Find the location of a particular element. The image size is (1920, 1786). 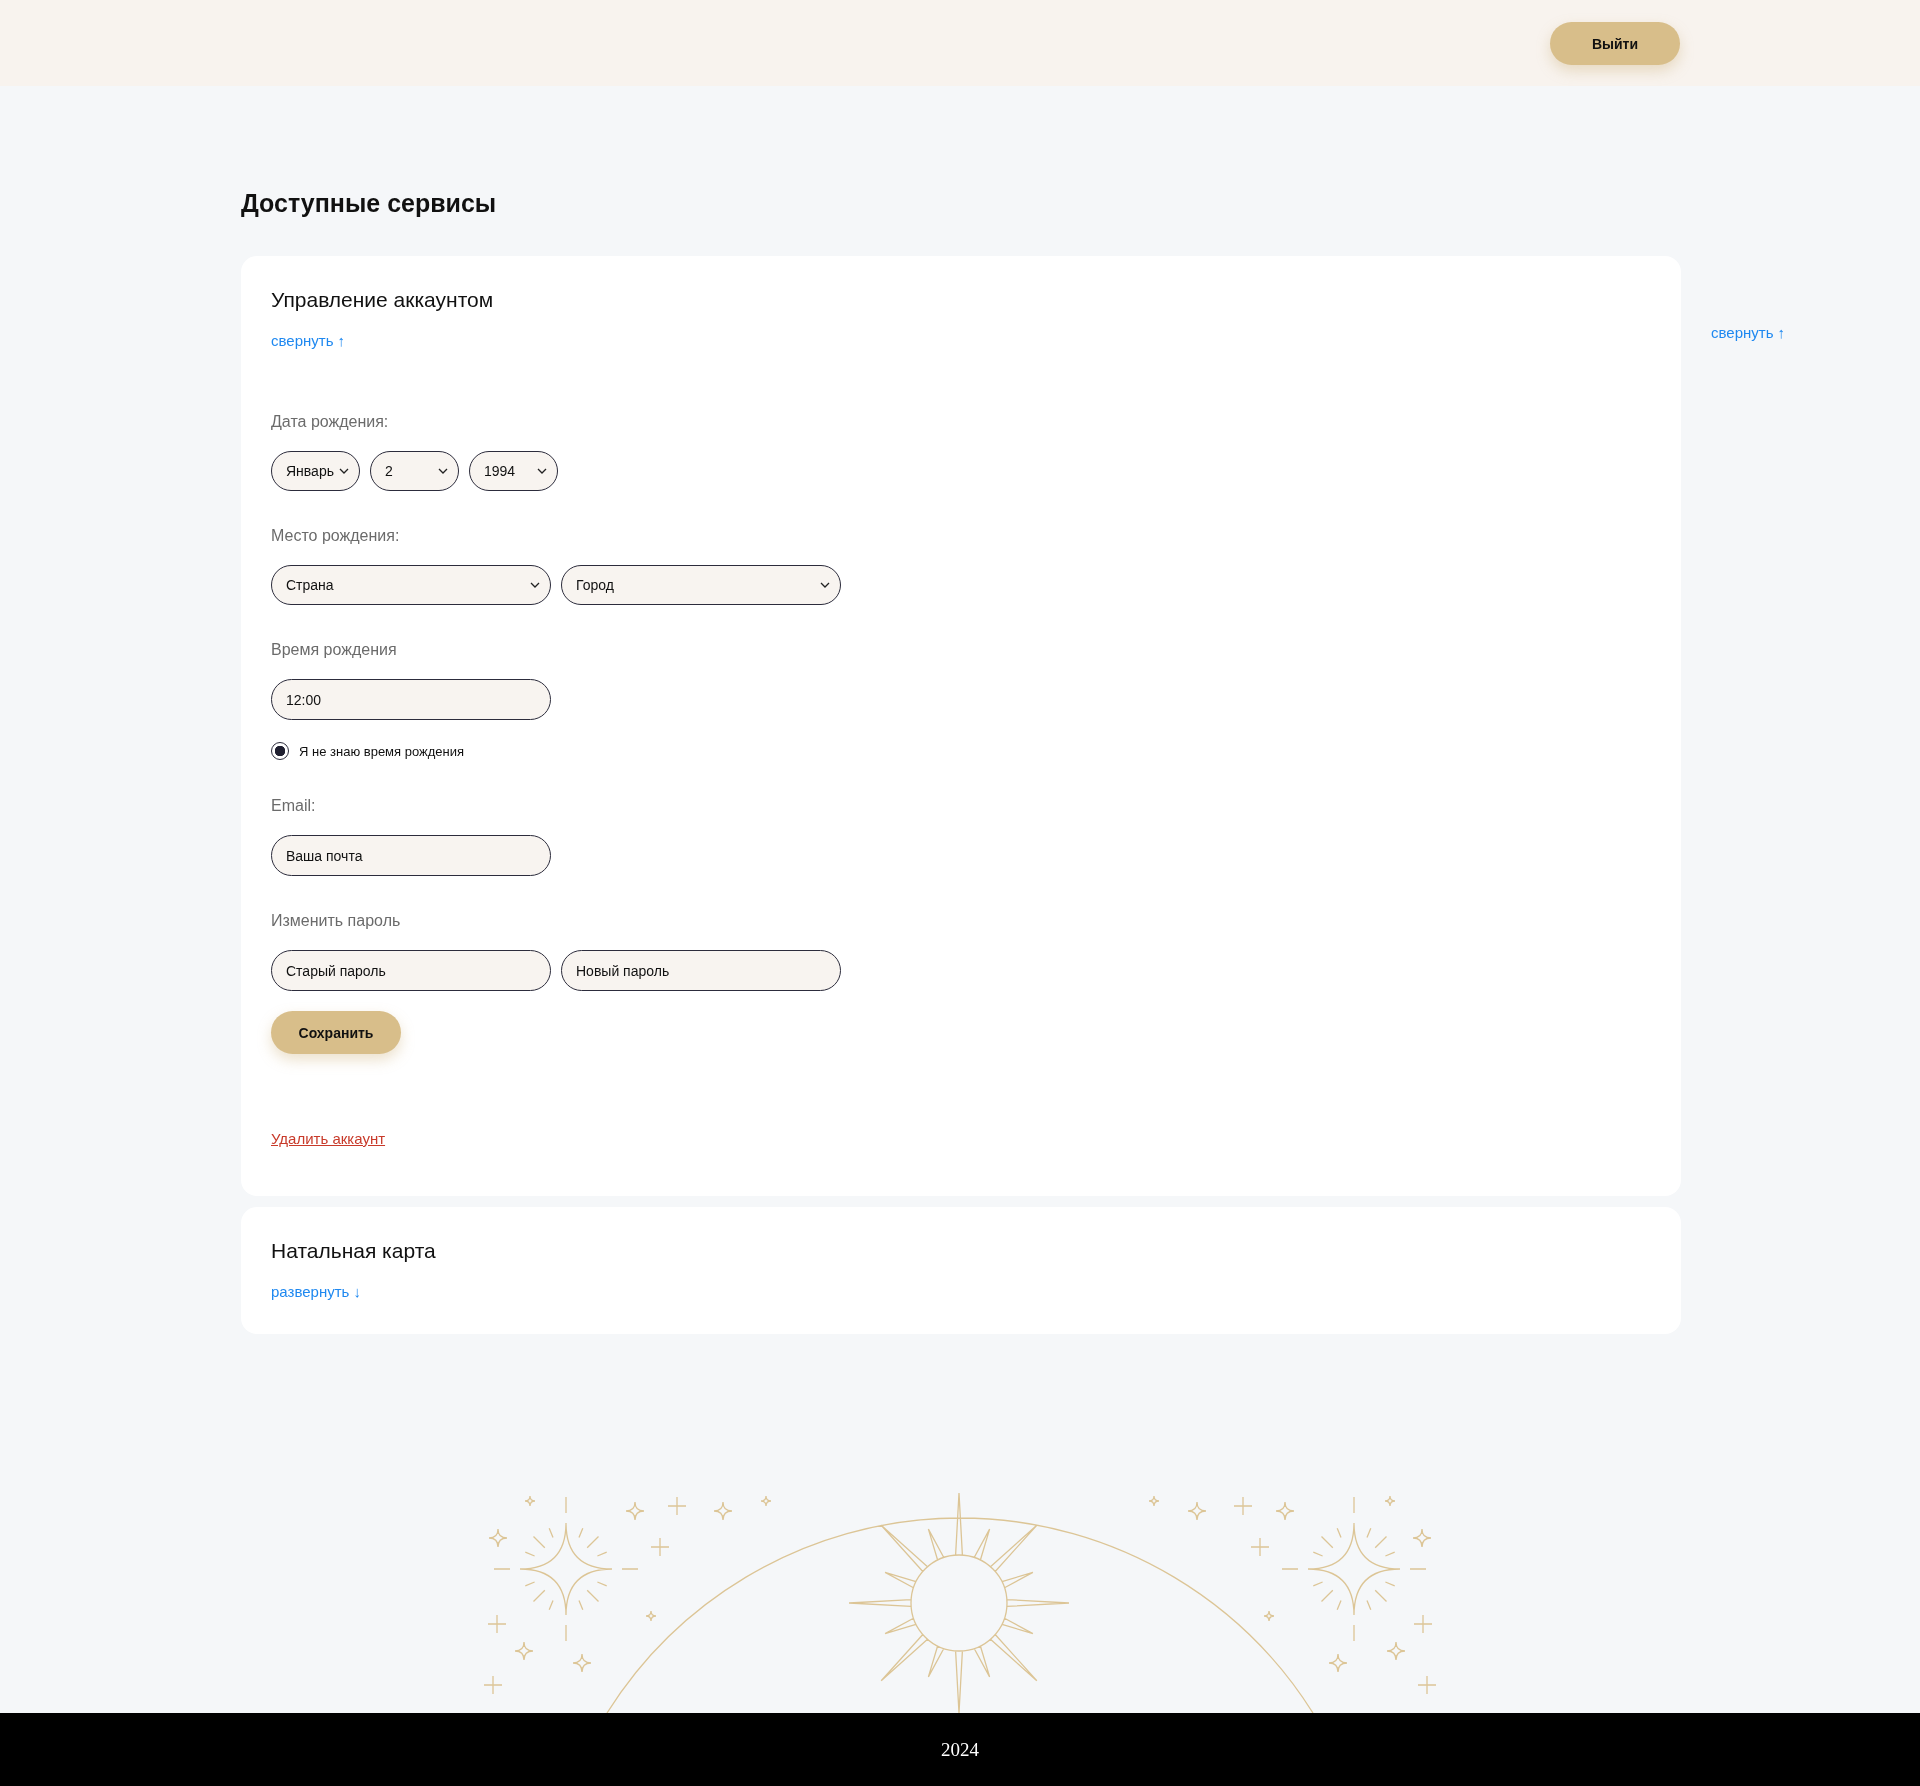

dropdown: 1994 is located at coordinates (513, 471).